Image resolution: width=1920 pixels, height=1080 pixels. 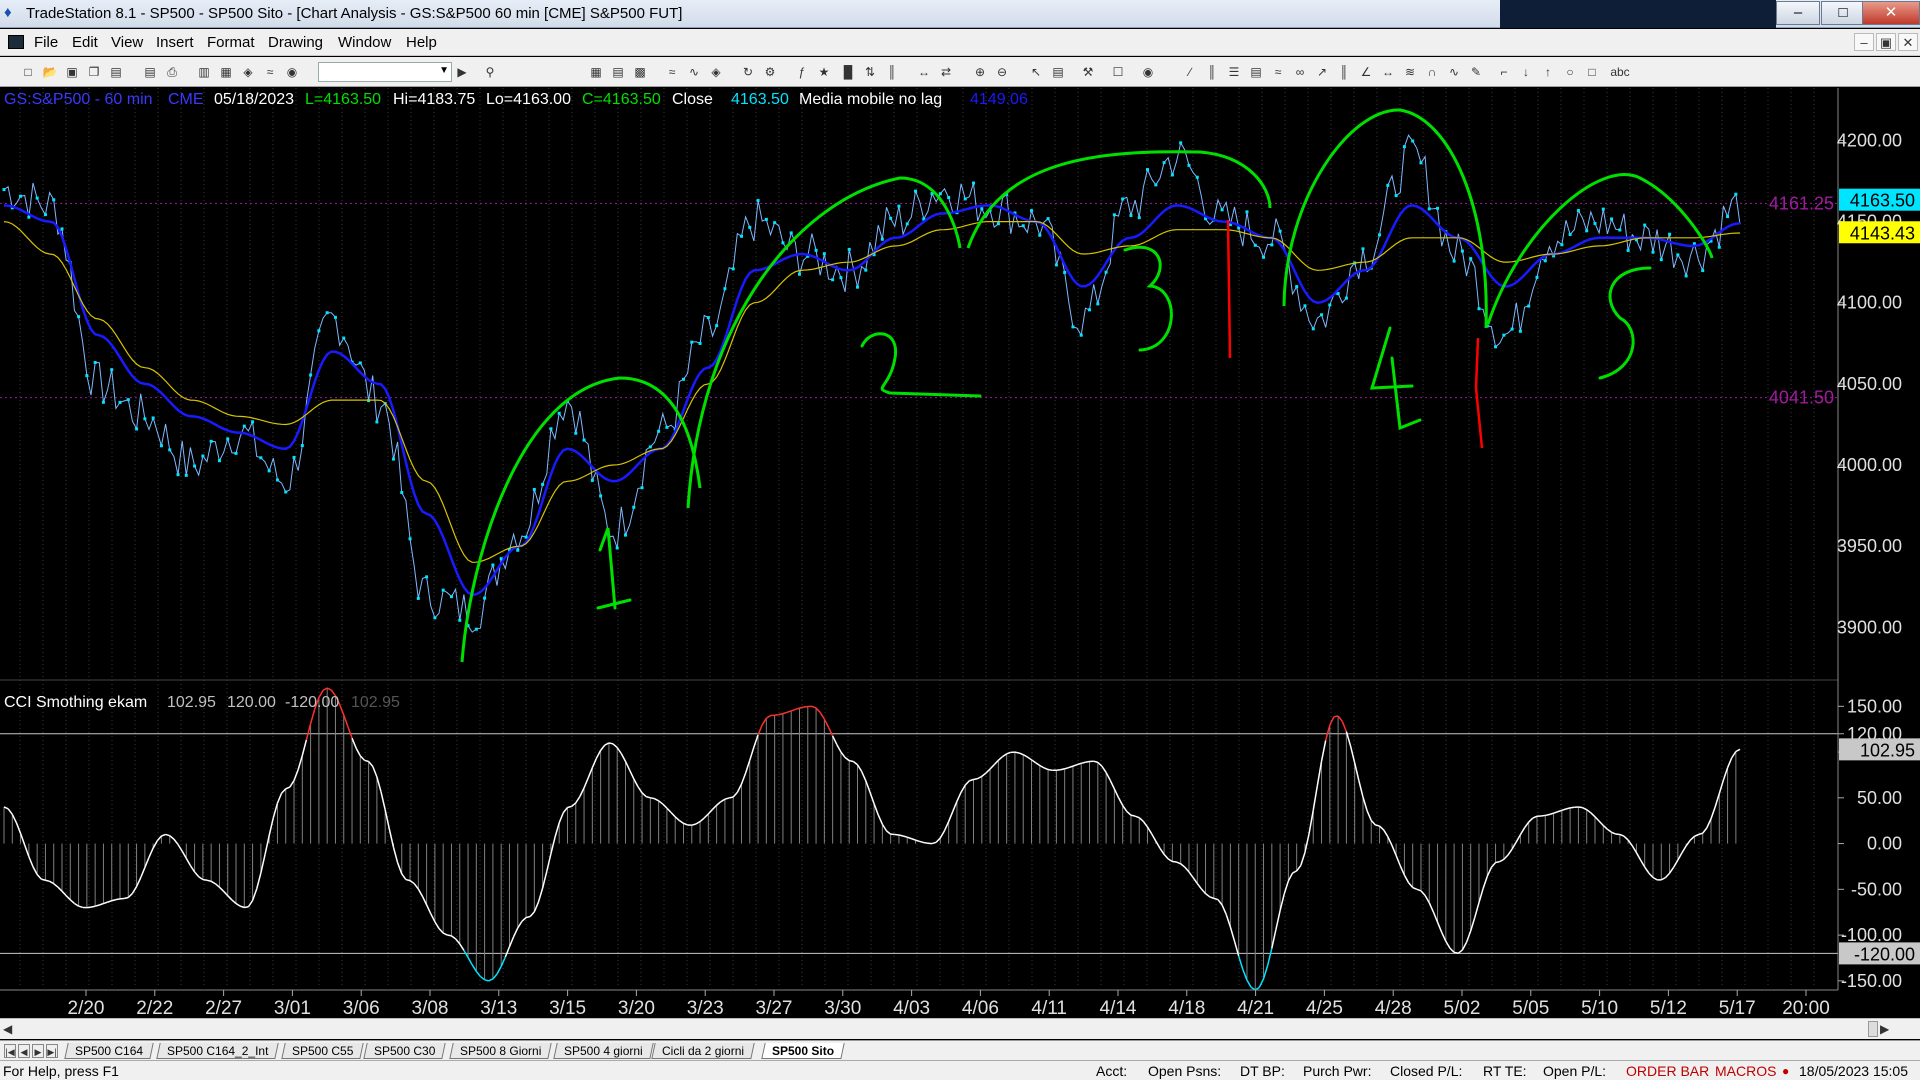 What do you see at coordinates (1886, 42) in the screenshot?
I see `mdi-restore-button: ▣` at bounding box center [1886, 42].